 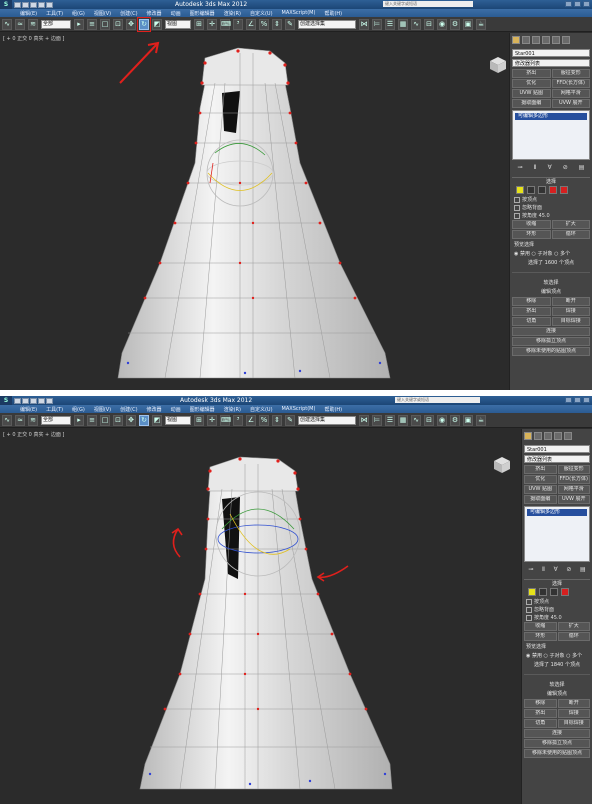 What do you see at coordinates (78, 409) in the screenshot?
I see `menu-group: 组(G)` at bounding box center [78, 409].